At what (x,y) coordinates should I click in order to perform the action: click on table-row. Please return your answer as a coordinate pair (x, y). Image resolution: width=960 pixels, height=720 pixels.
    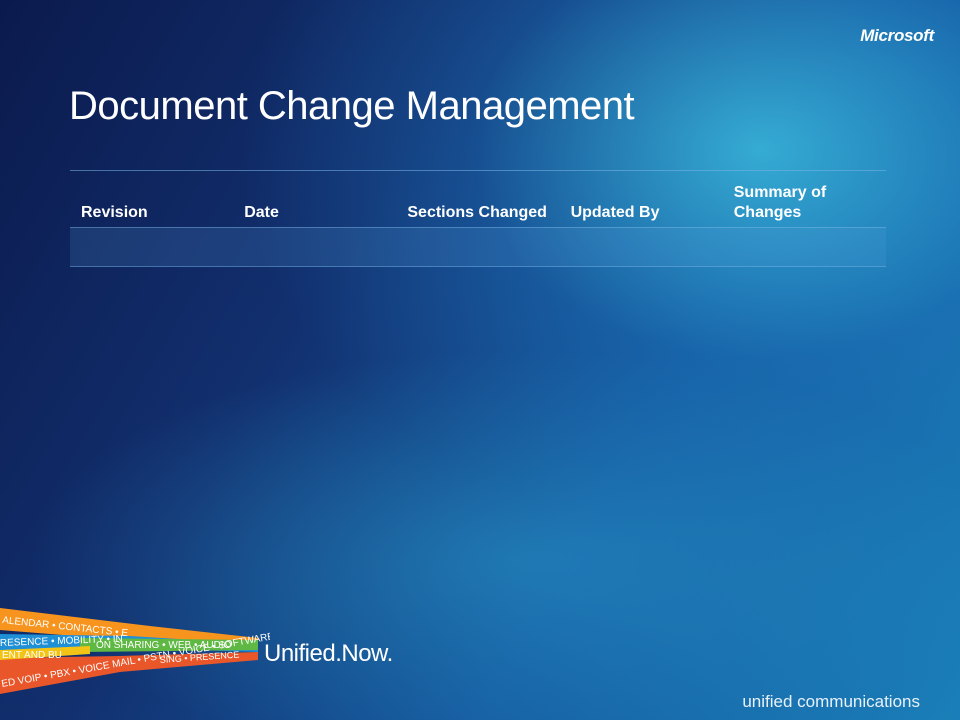
    Looking at the image, I should click on (478, 247).